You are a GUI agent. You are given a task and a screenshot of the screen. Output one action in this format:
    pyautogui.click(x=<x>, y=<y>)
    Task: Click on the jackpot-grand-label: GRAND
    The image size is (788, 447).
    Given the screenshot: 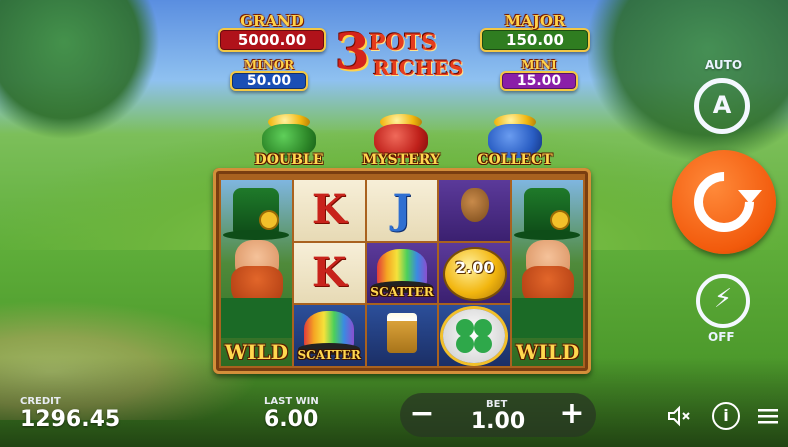 What is the action you would take?
    pyautogui.click(x=272, y=21)
    